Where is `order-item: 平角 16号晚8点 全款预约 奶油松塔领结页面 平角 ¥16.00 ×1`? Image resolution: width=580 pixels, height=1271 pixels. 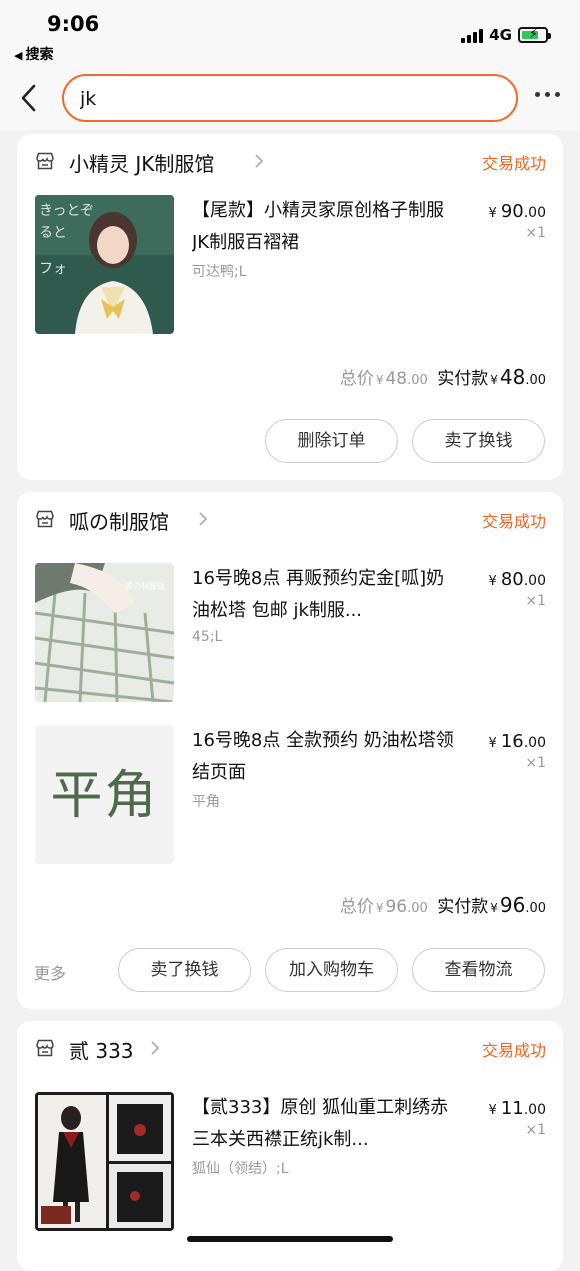 order-item: 平角 16号晚8点 全款预约 奶油松塔领结页面 平角 ¥16.00 ×1 is located at coordinates (290, 795).